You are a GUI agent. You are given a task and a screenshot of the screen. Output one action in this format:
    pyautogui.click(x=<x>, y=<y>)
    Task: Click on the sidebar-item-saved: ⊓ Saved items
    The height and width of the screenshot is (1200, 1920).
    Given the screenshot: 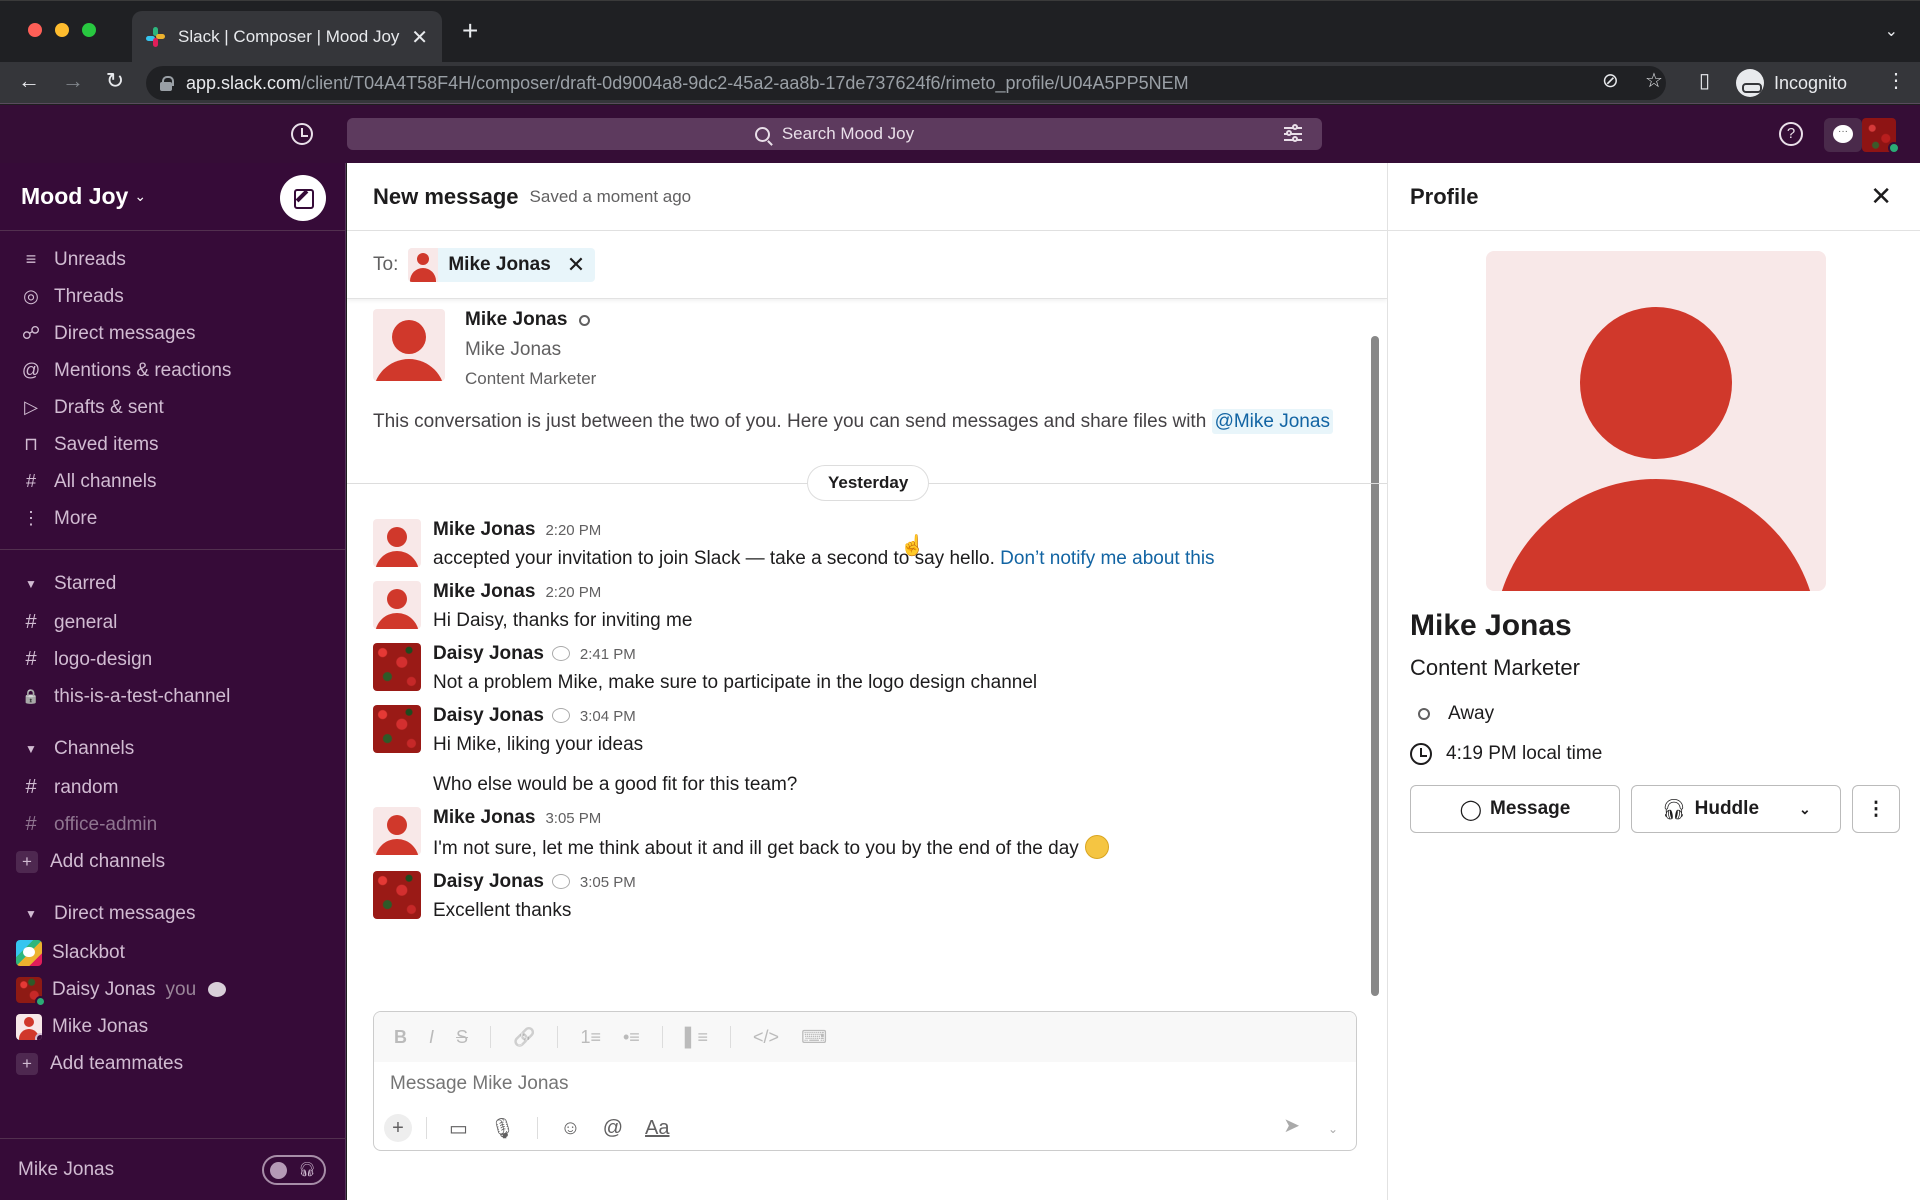 What is the action you would take?
    pyautogui.click(x=172, y=444)
    